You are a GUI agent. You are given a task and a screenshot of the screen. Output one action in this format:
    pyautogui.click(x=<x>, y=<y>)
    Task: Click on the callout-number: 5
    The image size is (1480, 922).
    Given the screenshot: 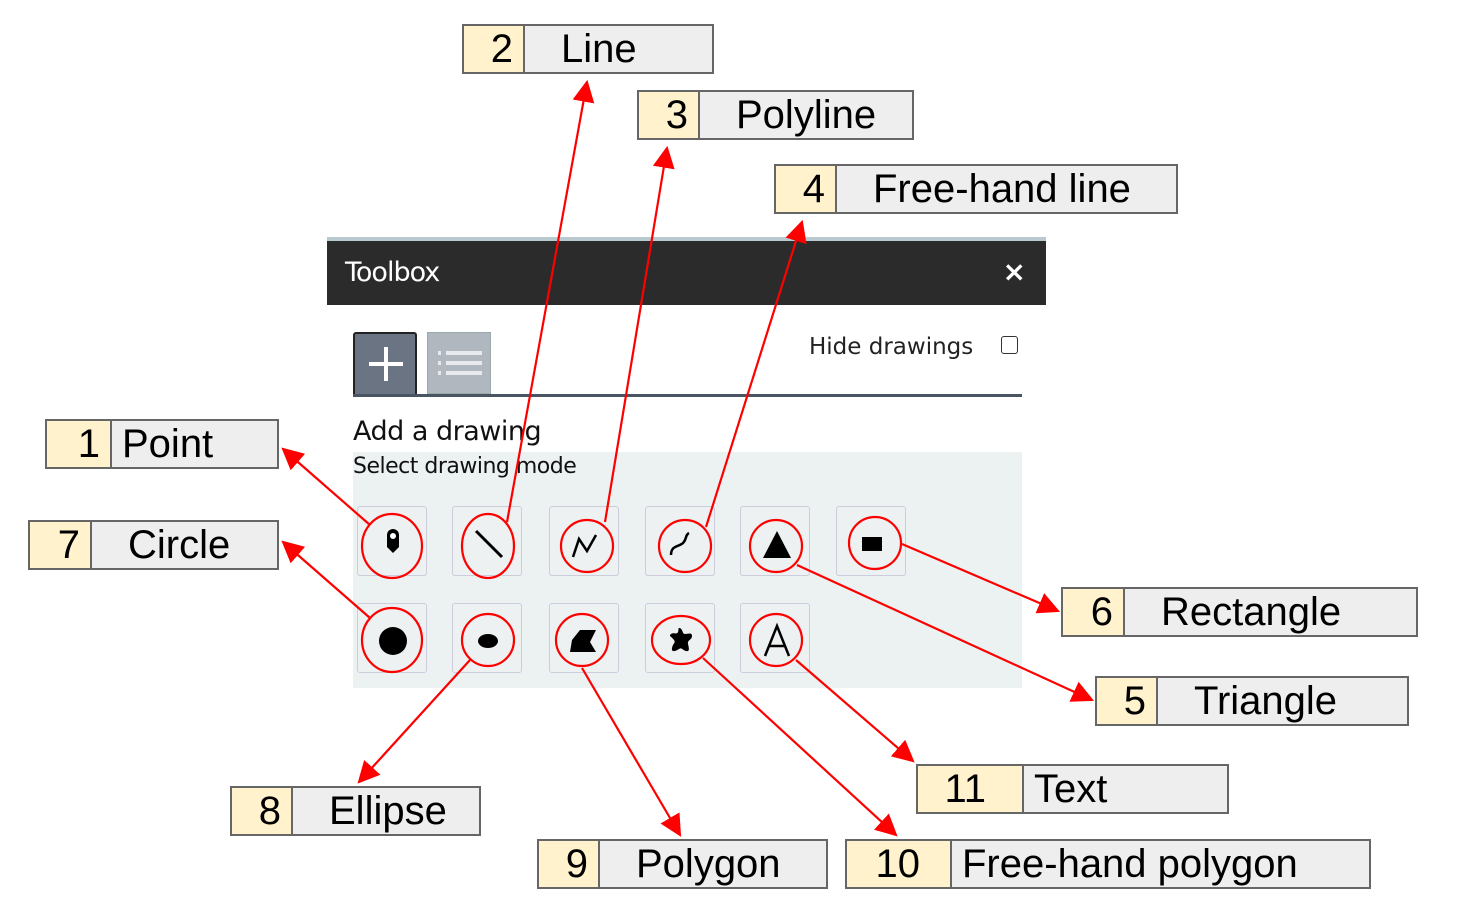 What is the action you would take?
    pyautogui.click(x=1127, y=701)
    